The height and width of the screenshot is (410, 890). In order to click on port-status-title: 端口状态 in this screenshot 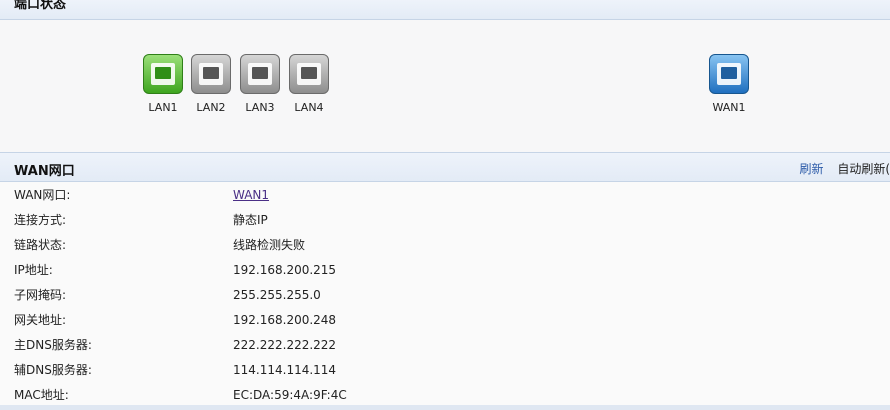, I will do `click(40, 6)`.